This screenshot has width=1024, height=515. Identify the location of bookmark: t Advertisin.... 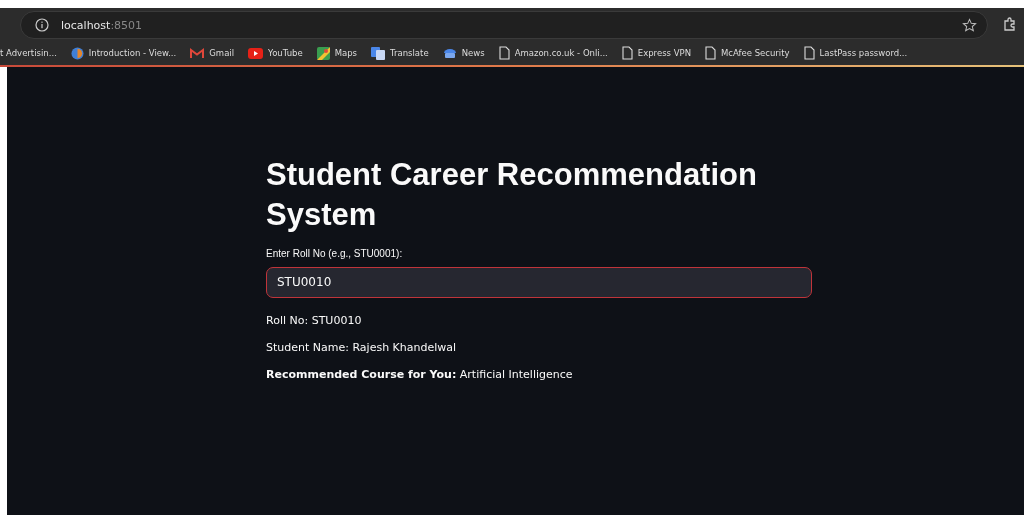
(28, 53).